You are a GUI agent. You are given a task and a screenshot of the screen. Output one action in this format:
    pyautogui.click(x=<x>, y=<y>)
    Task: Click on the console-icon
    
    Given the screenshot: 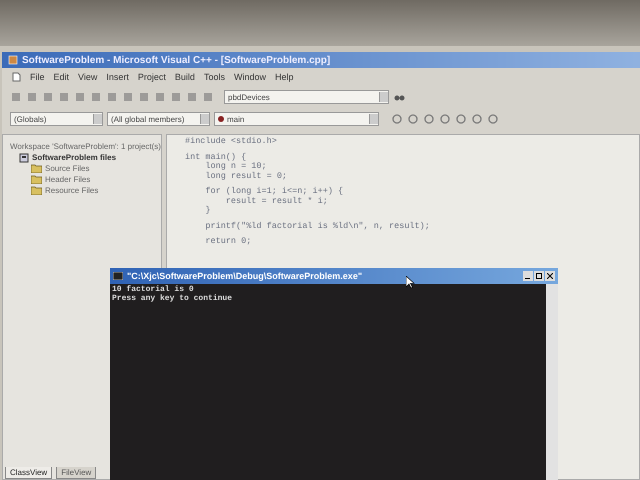 What is the action you would take?
    pyautogui.click(x=118, y=276)
    